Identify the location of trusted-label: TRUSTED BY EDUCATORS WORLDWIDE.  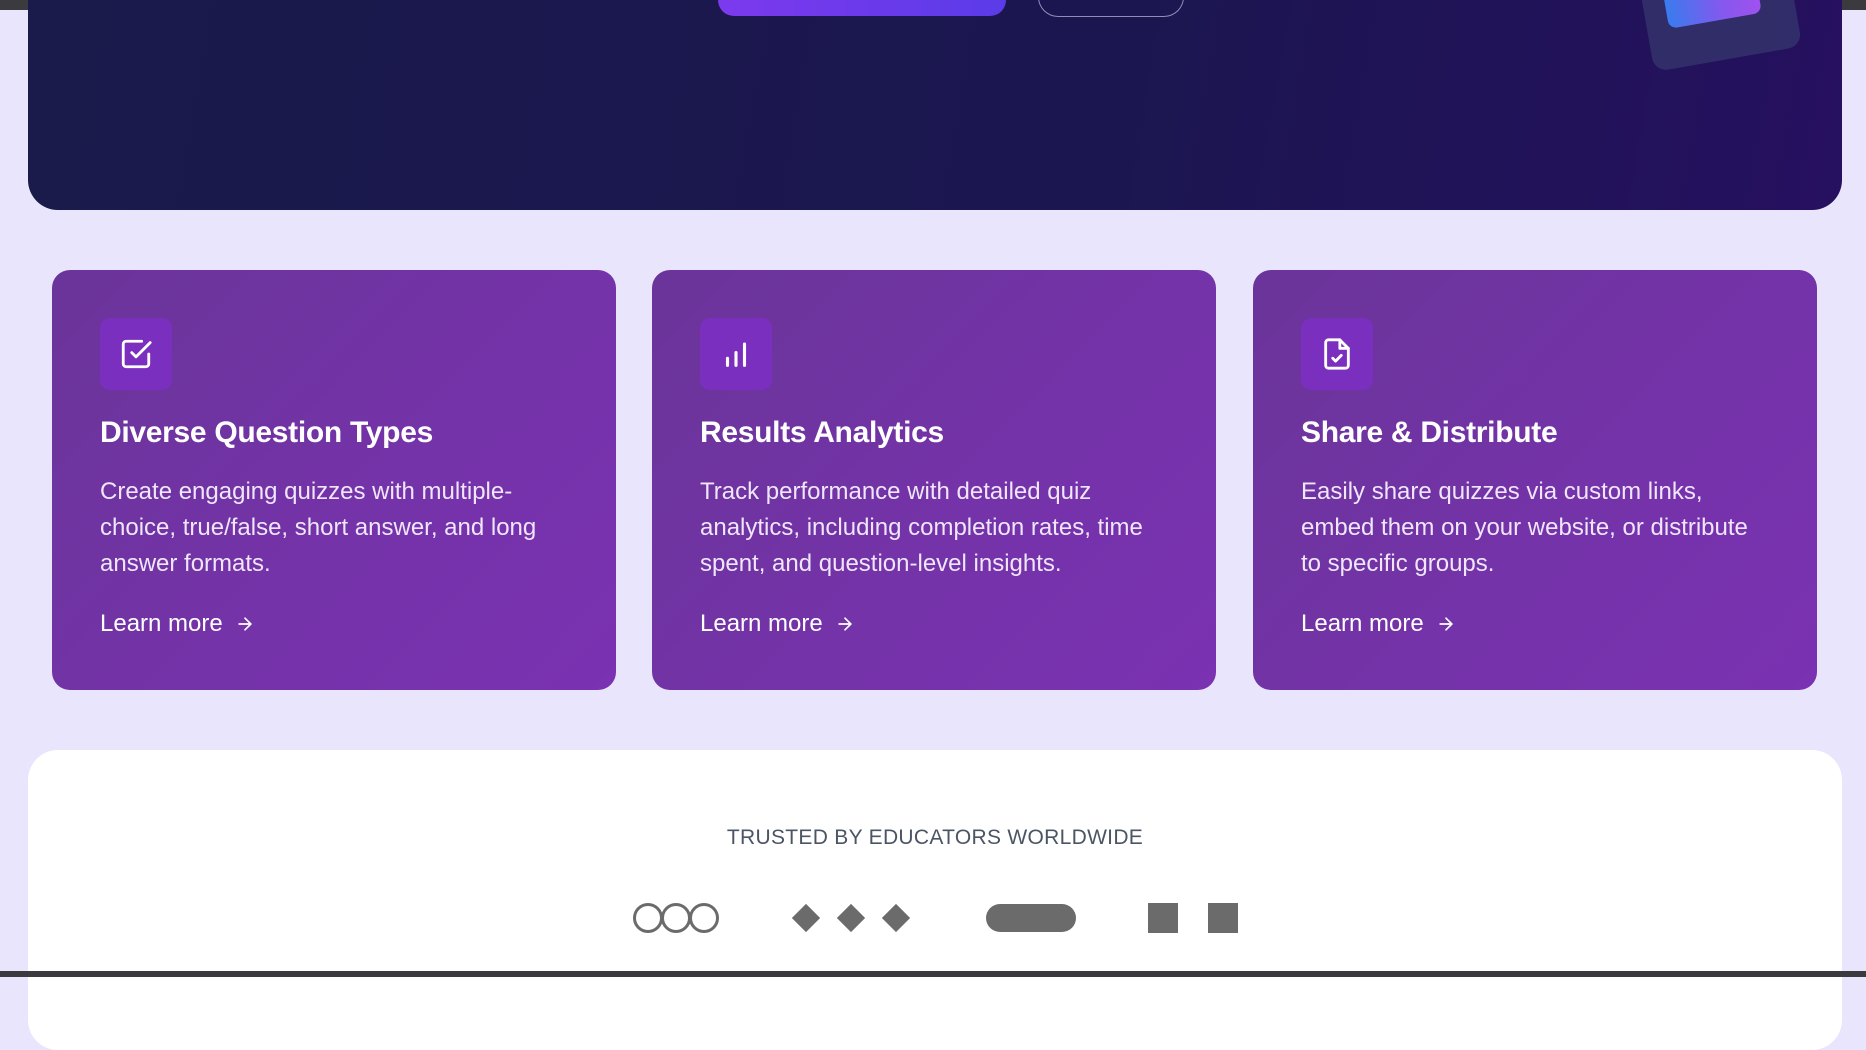
(935, 837).